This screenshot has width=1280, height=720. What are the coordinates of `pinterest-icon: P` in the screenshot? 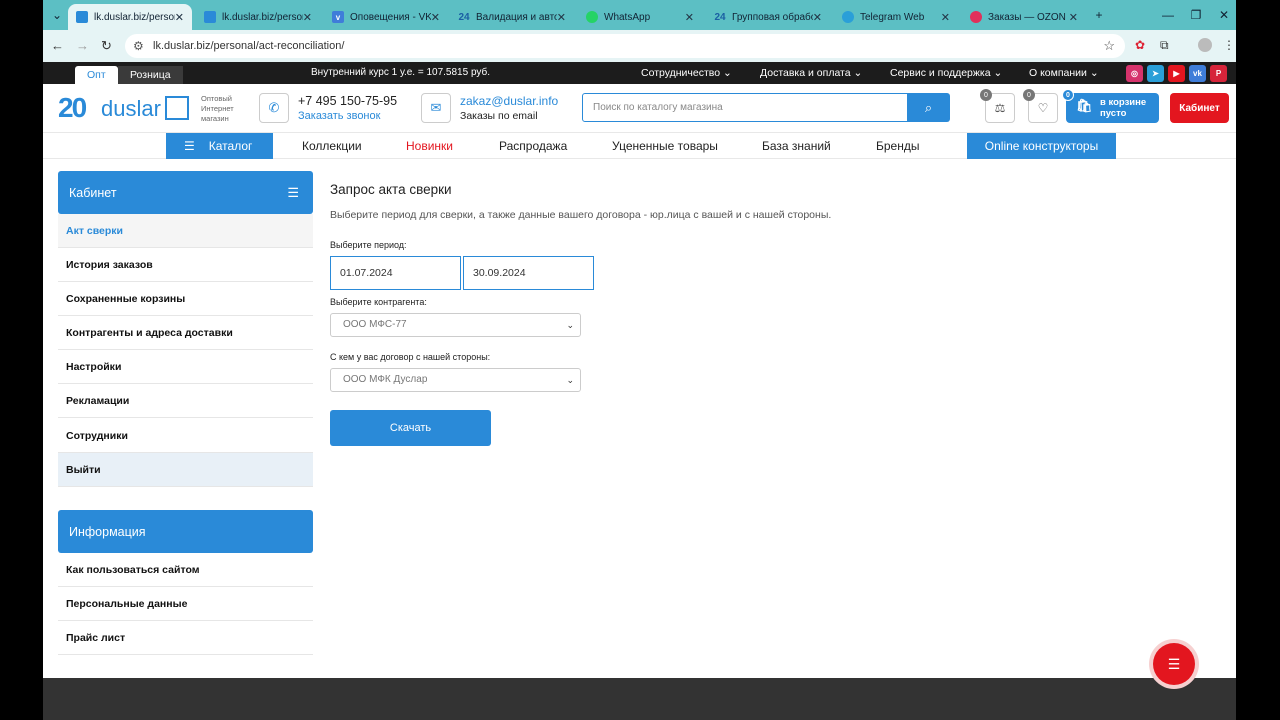 It's located at (1218, 73).